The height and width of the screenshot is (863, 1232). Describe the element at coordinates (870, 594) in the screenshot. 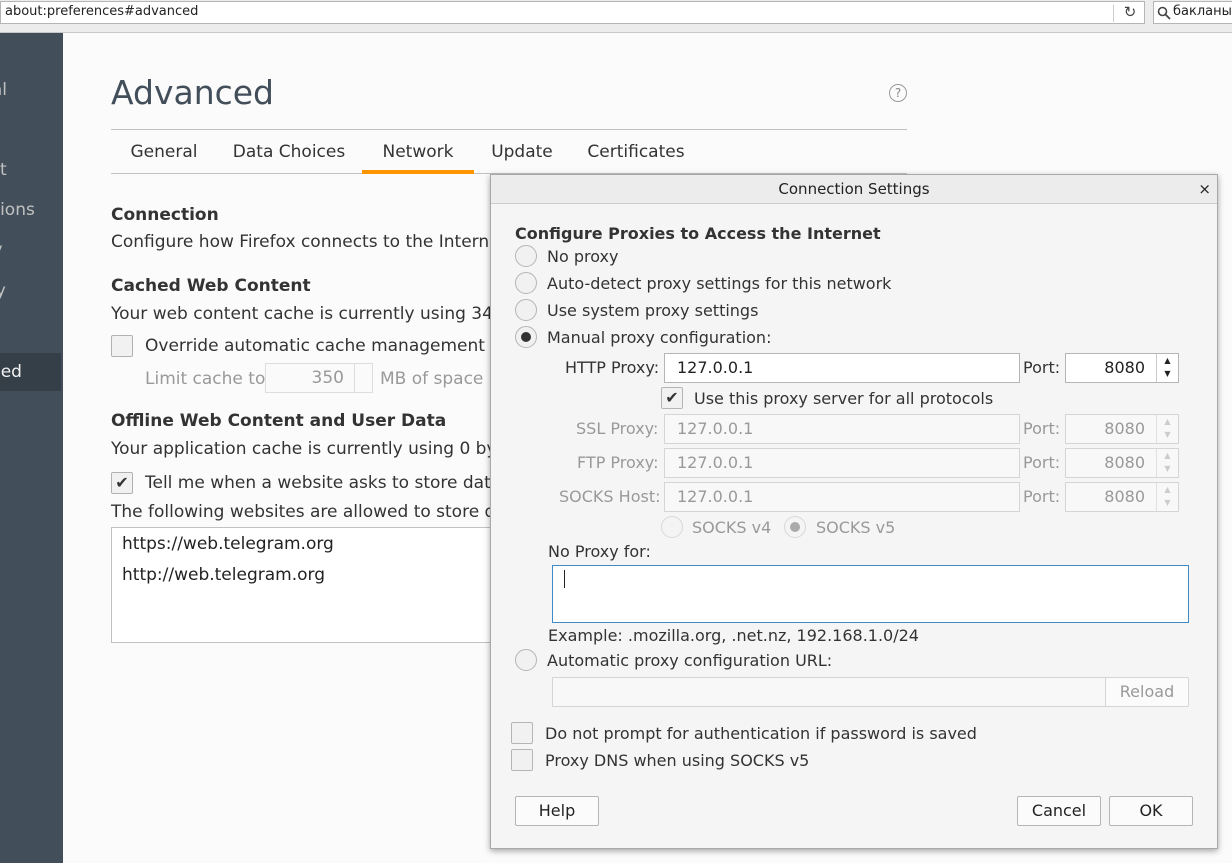

I see `no-proxy-for-input` at that location.